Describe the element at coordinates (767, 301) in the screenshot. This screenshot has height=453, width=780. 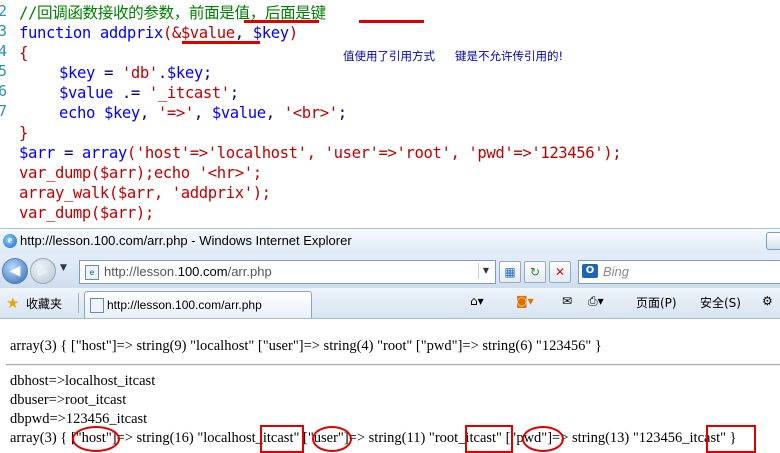
I see `tools-menu-icon: ⚙` at that location.